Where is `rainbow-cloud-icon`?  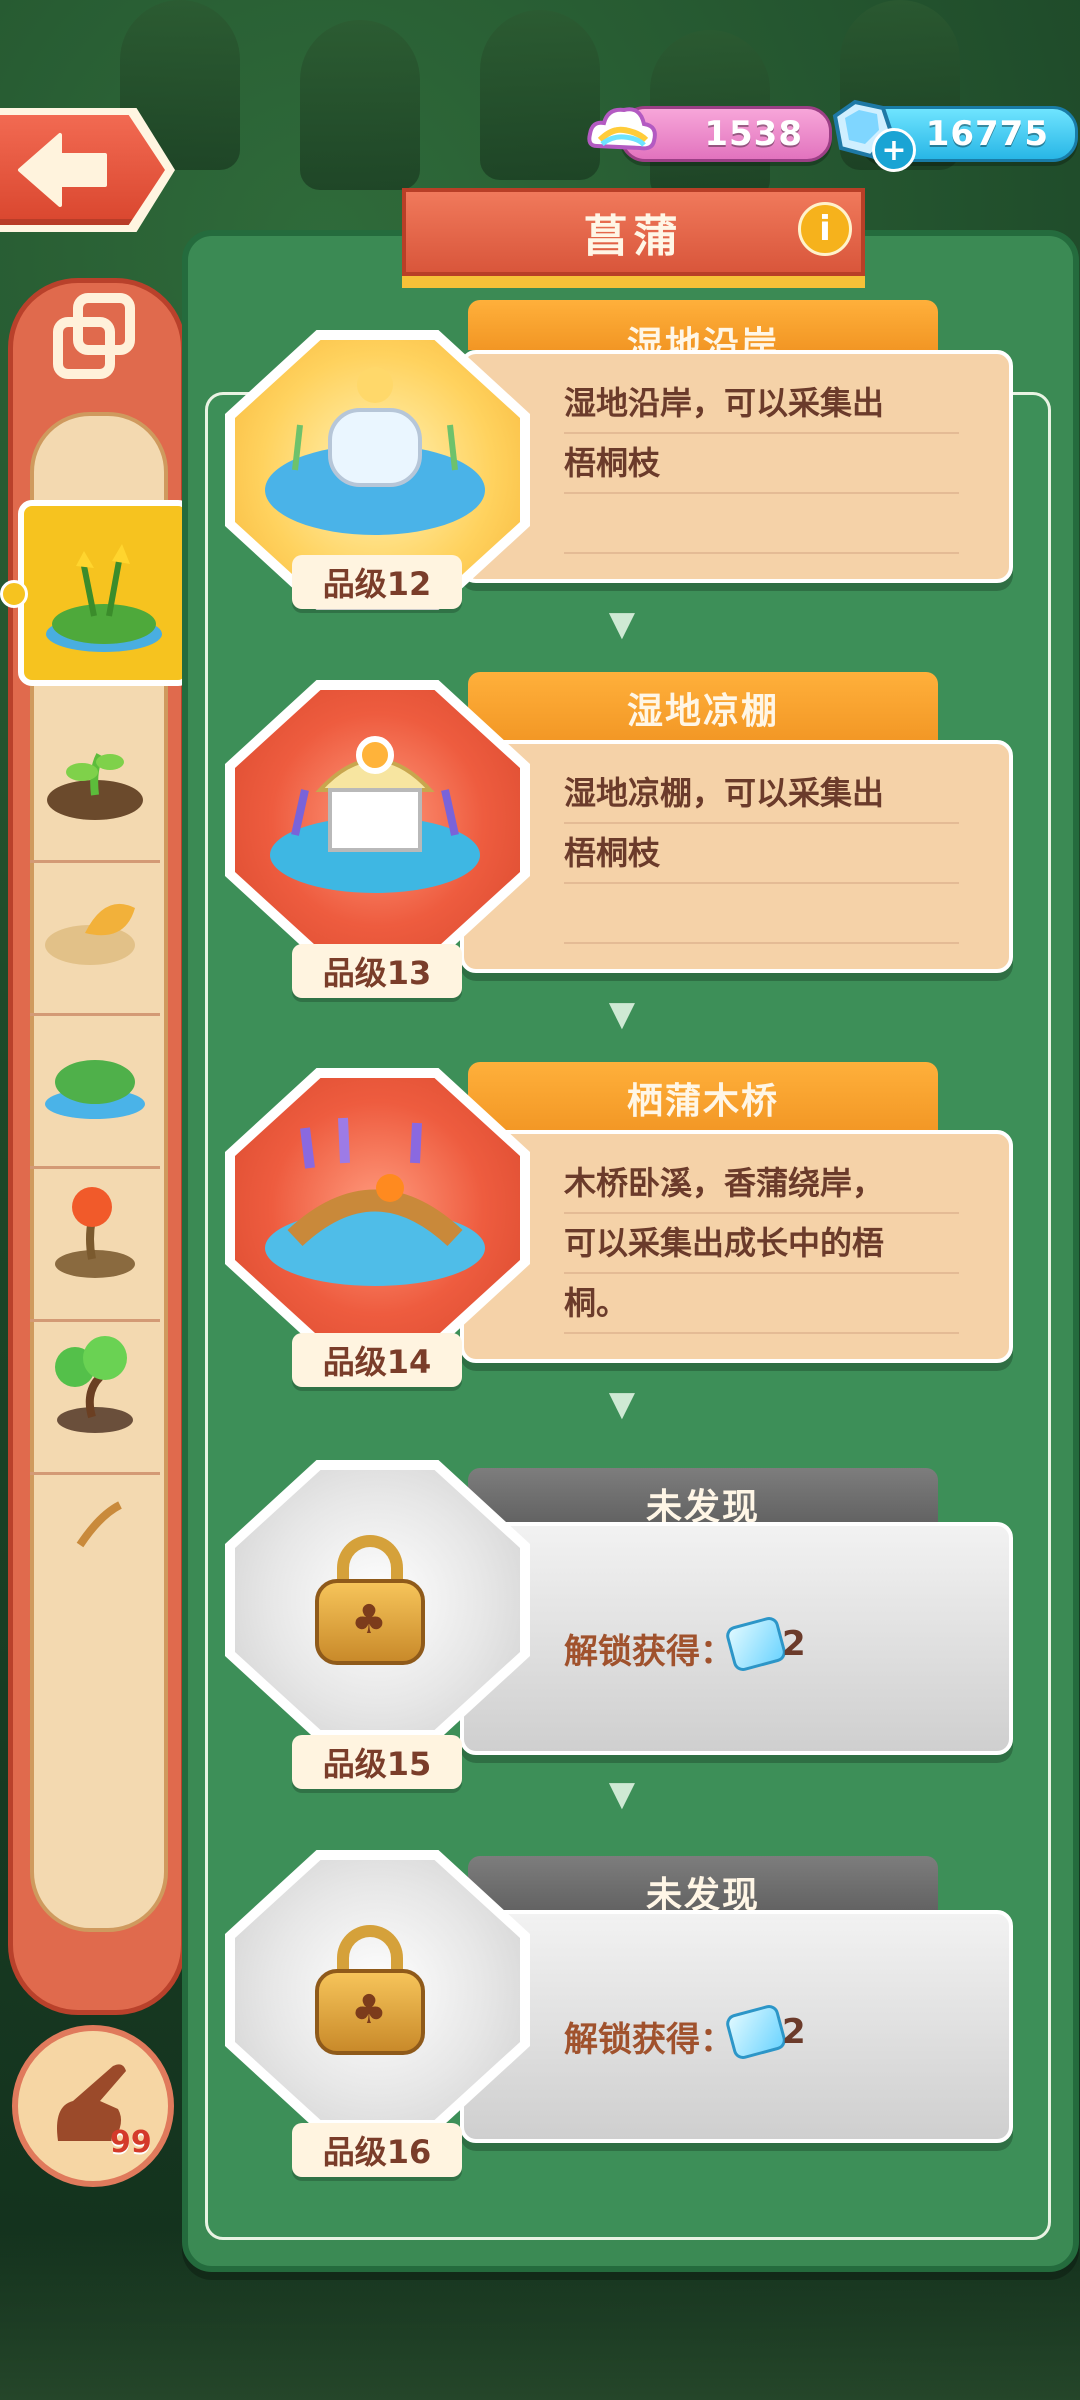 rainbow-cloud-icon is located at coordinates (622, 131).